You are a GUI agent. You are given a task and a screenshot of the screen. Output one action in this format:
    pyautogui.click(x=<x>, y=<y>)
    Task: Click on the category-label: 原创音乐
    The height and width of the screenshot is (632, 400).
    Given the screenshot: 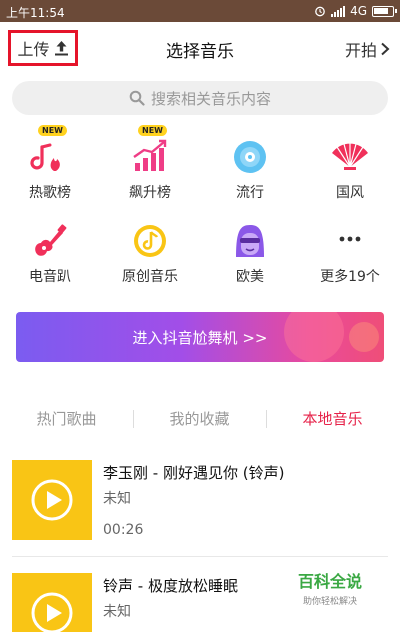 What is the action you would take?
    pyautogui.click(x=150, y=277)
    